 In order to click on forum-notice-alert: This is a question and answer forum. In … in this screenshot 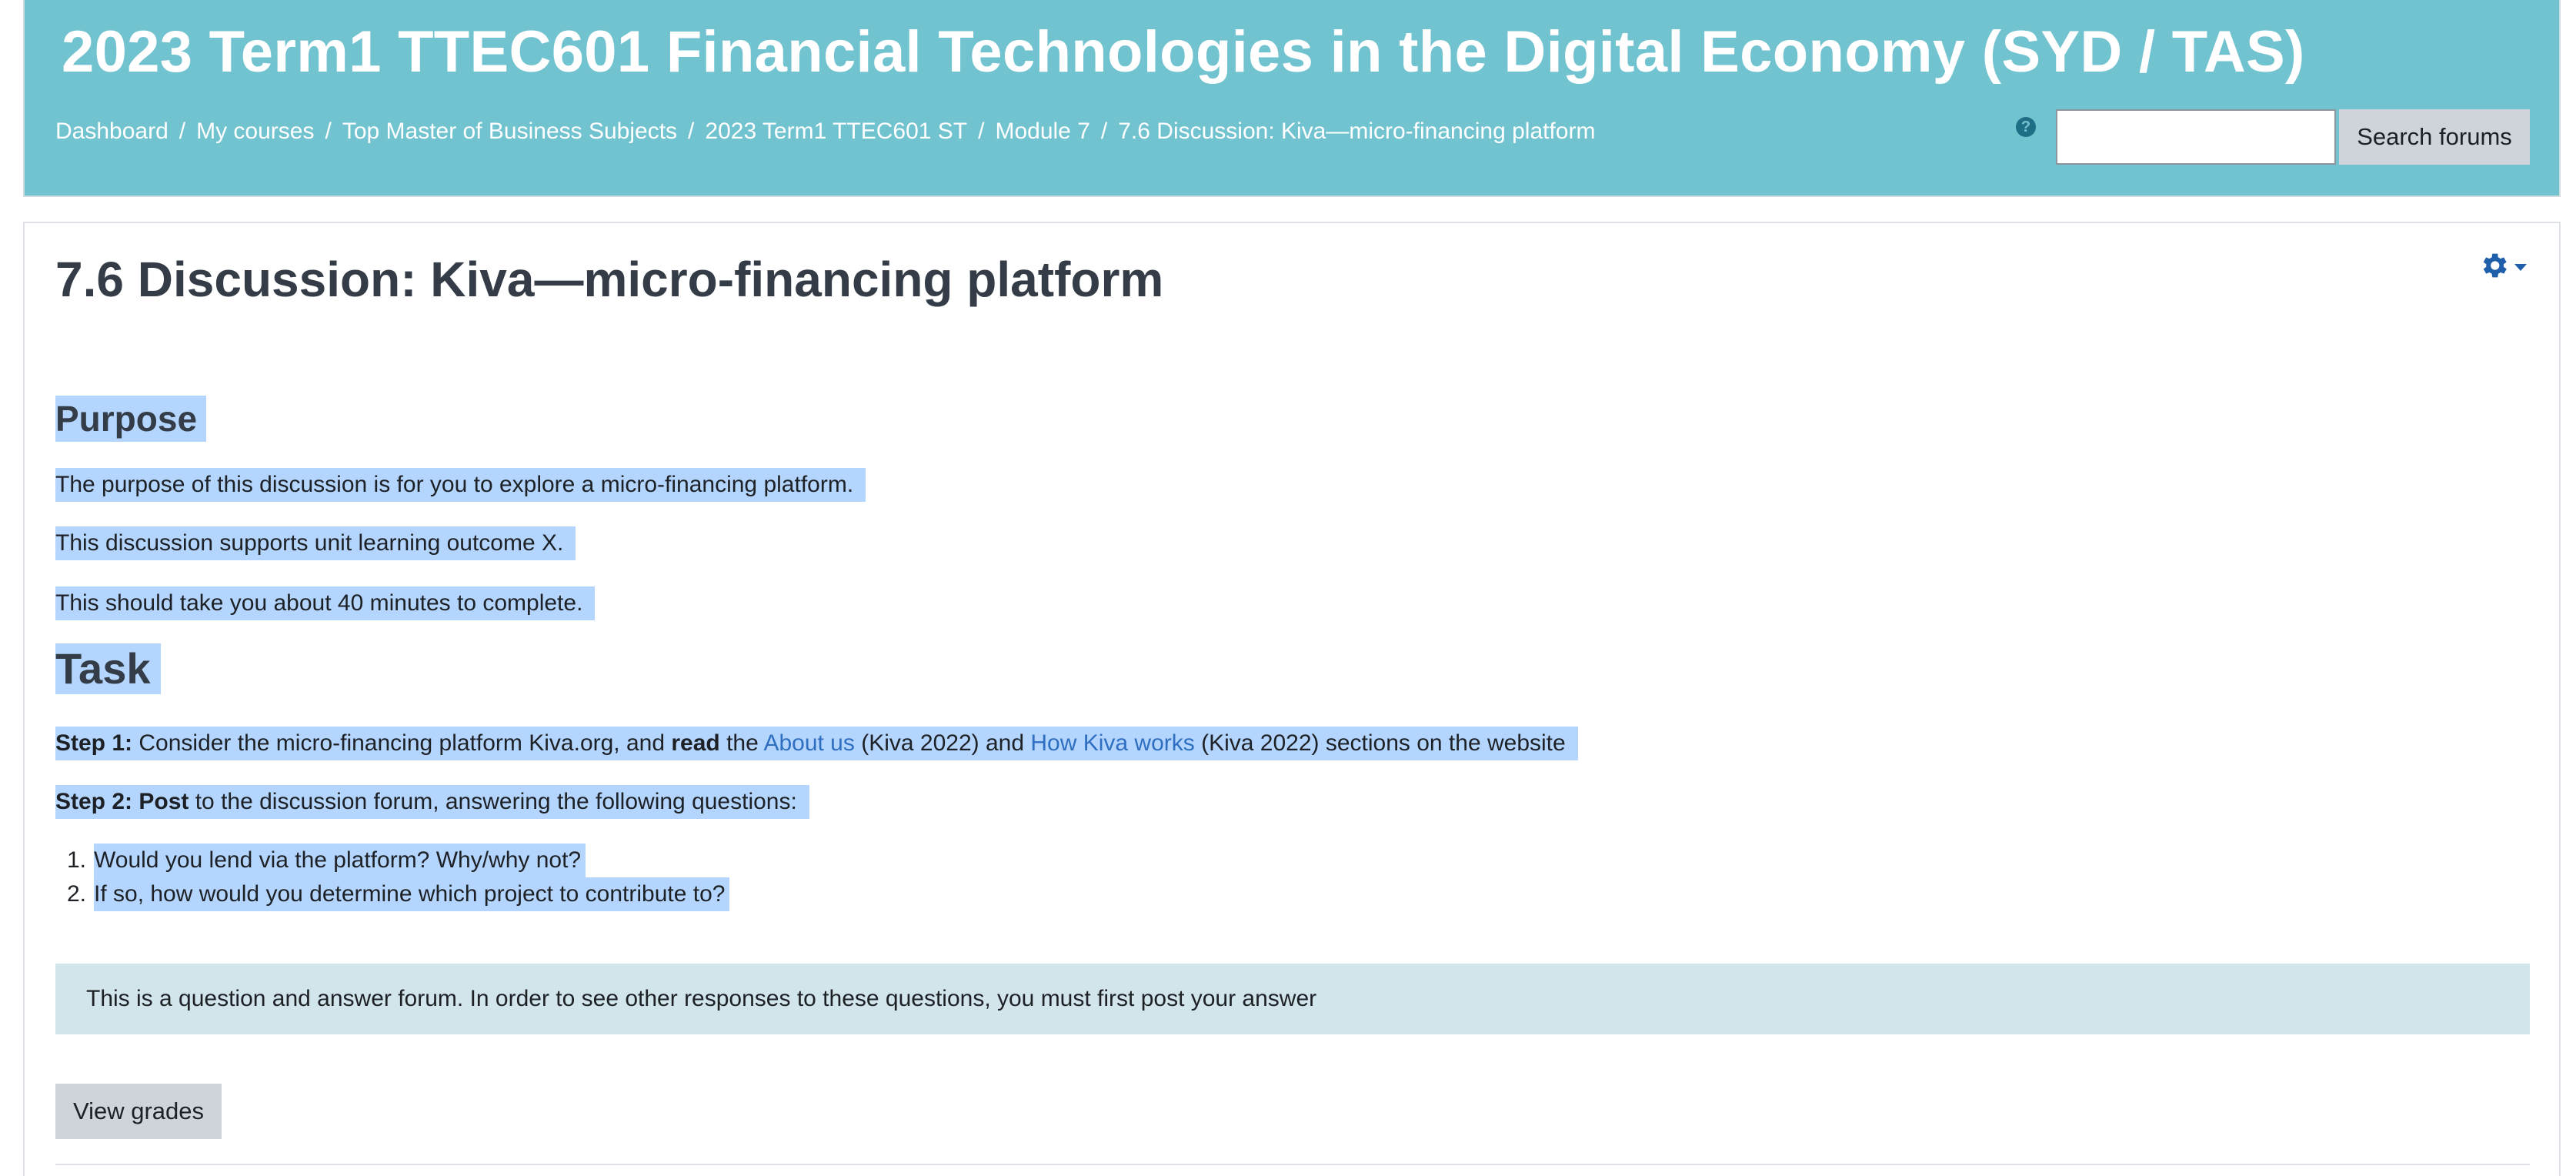, I will do `click(1292, 999)`.